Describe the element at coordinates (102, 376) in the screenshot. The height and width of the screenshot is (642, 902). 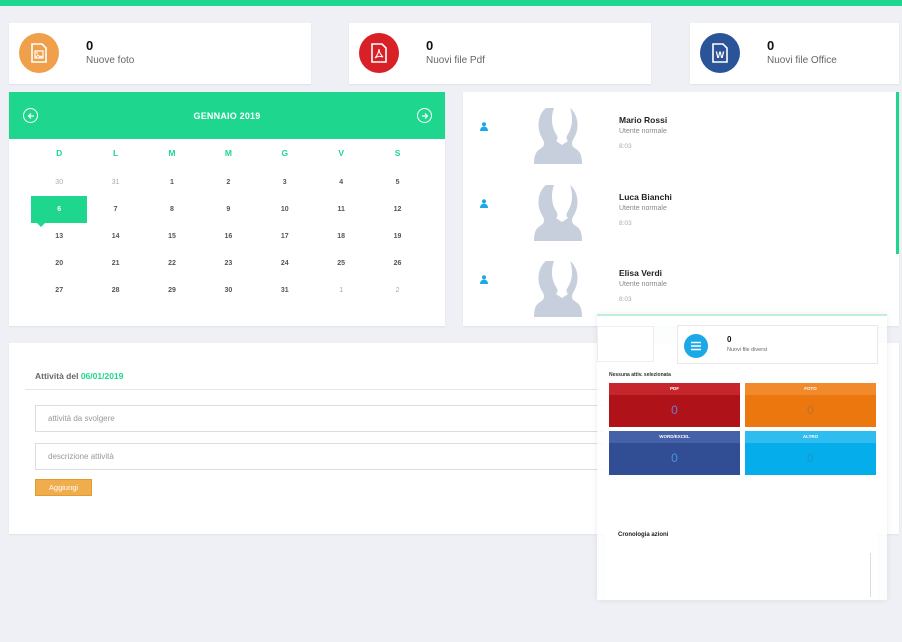
I see `activities-date: 06/01/2019` at that location.